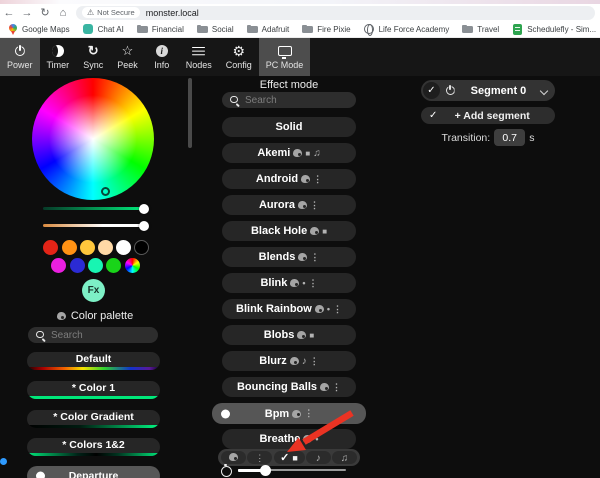 The height and width of the screenshot is (478, 600). Describe the element at coordinates (239, 57) in the screenshot. I see `nav-config-button: Config` at that location.